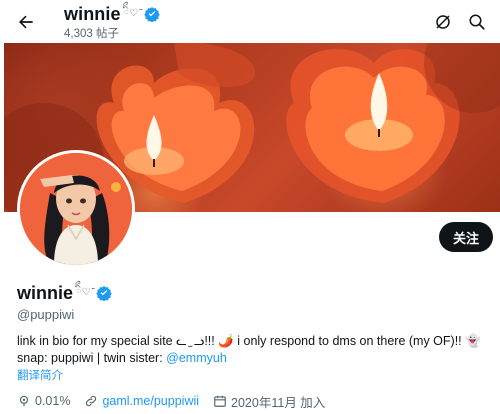 The image size is (500, 414). What do you see at coordinates (45, 292) in the screenshot?
I see `profile-name: winnie` at bounding box center [45, 292].